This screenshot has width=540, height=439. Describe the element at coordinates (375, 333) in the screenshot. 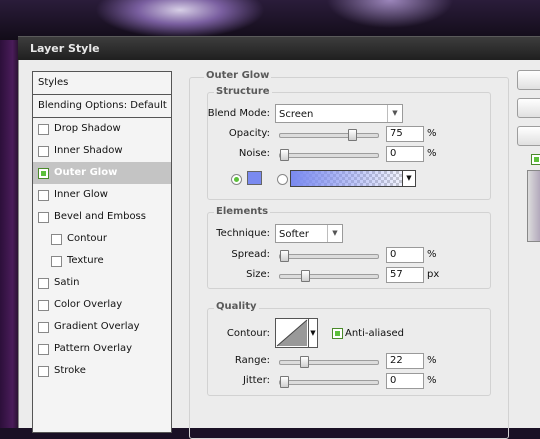

I see `anti-aliased-label: Anti-aliased` at that location.